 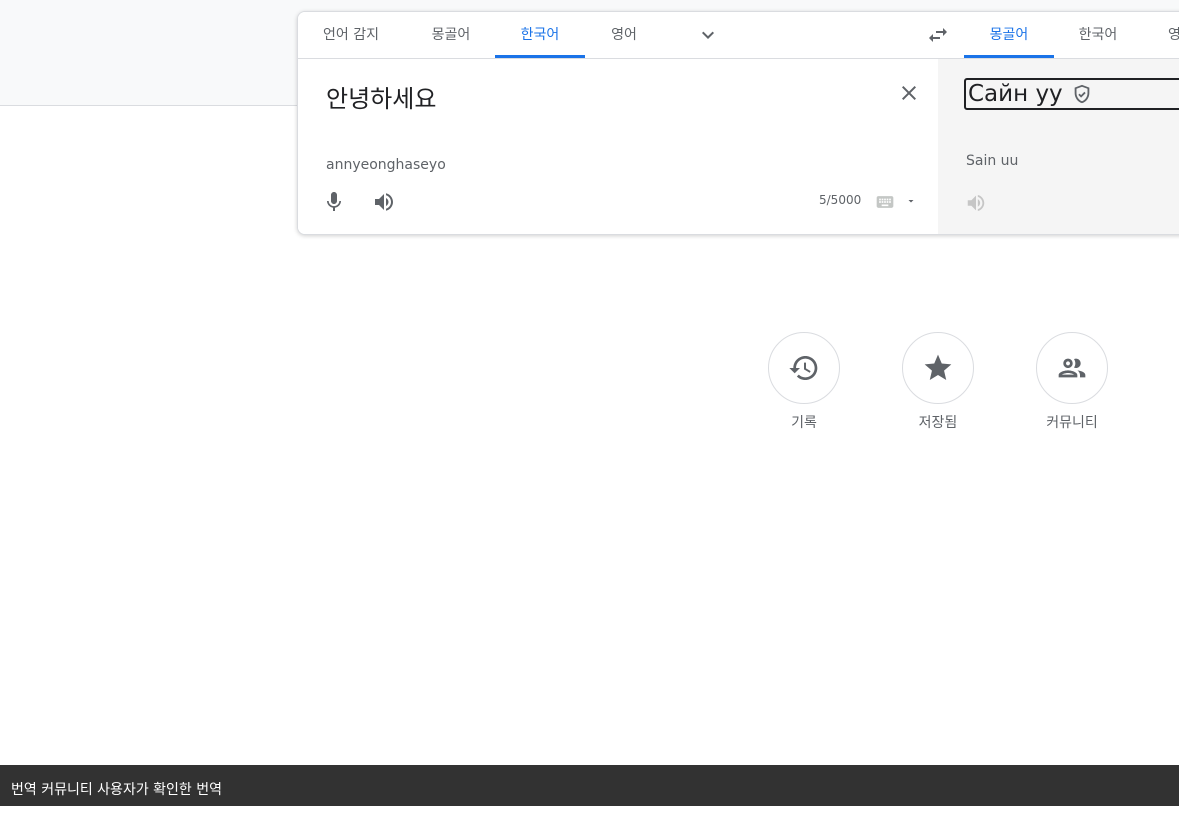 I want to click on translation-text: Сайн уу, so click(x=1015, y=94).